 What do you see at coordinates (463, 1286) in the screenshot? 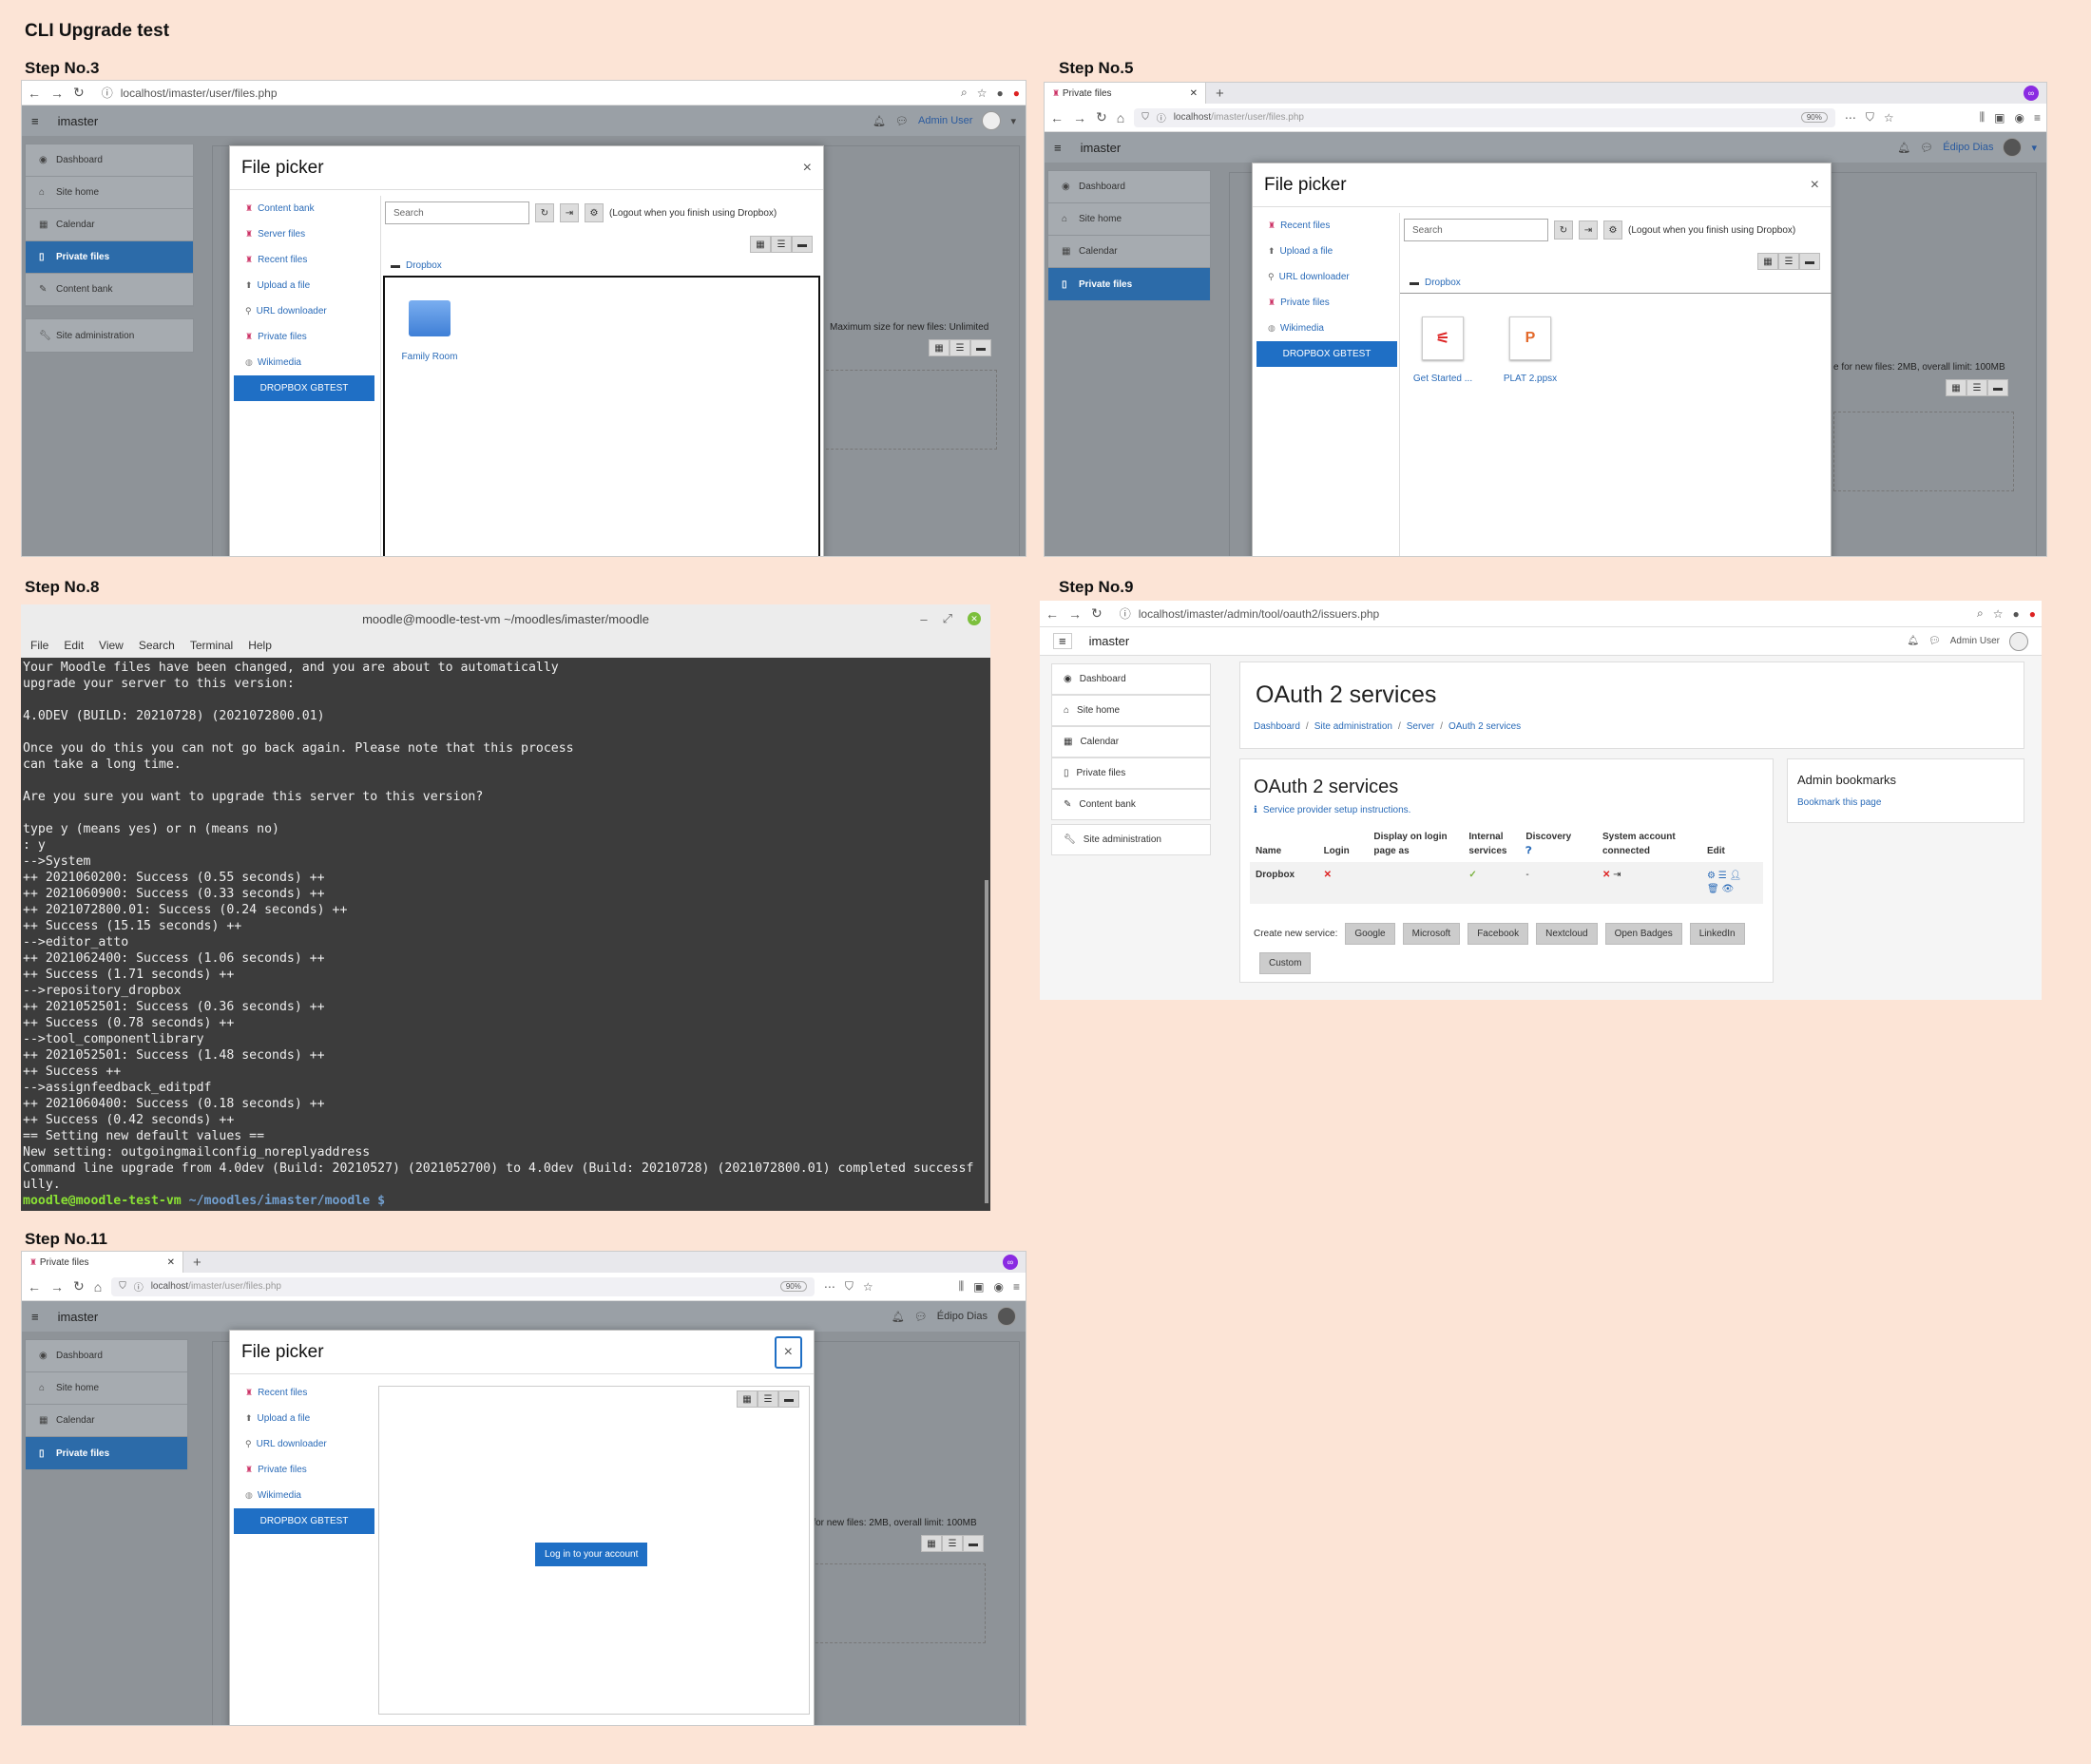
I see `address-bar: ⛉ ⓘ localhost/imaster/user/files.php 90%` at bounding box center [463, 1286].